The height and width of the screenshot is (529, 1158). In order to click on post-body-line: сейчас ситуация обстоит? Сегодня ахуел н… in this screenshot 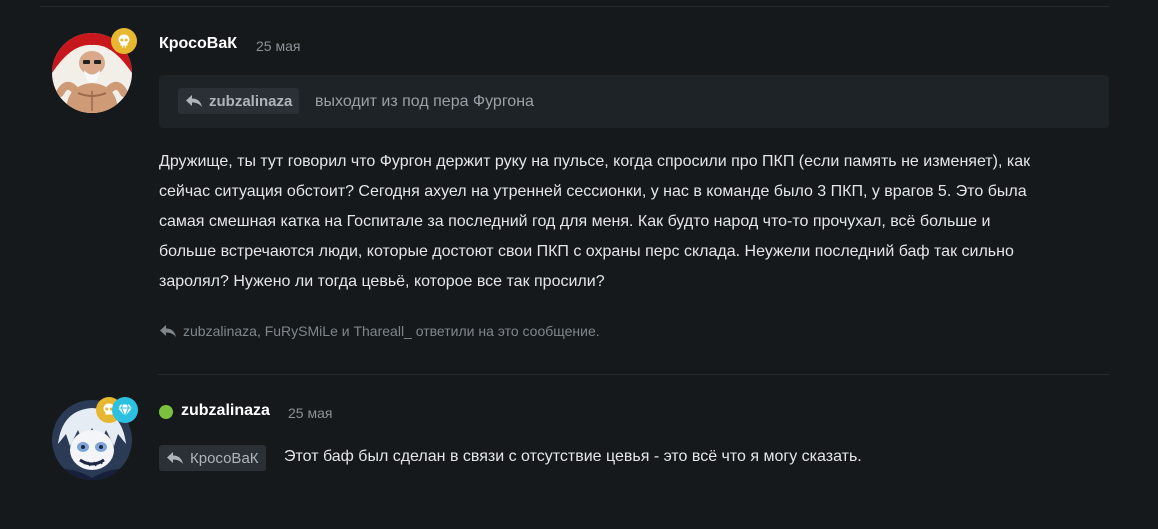, I will do `click(593, 191)`.